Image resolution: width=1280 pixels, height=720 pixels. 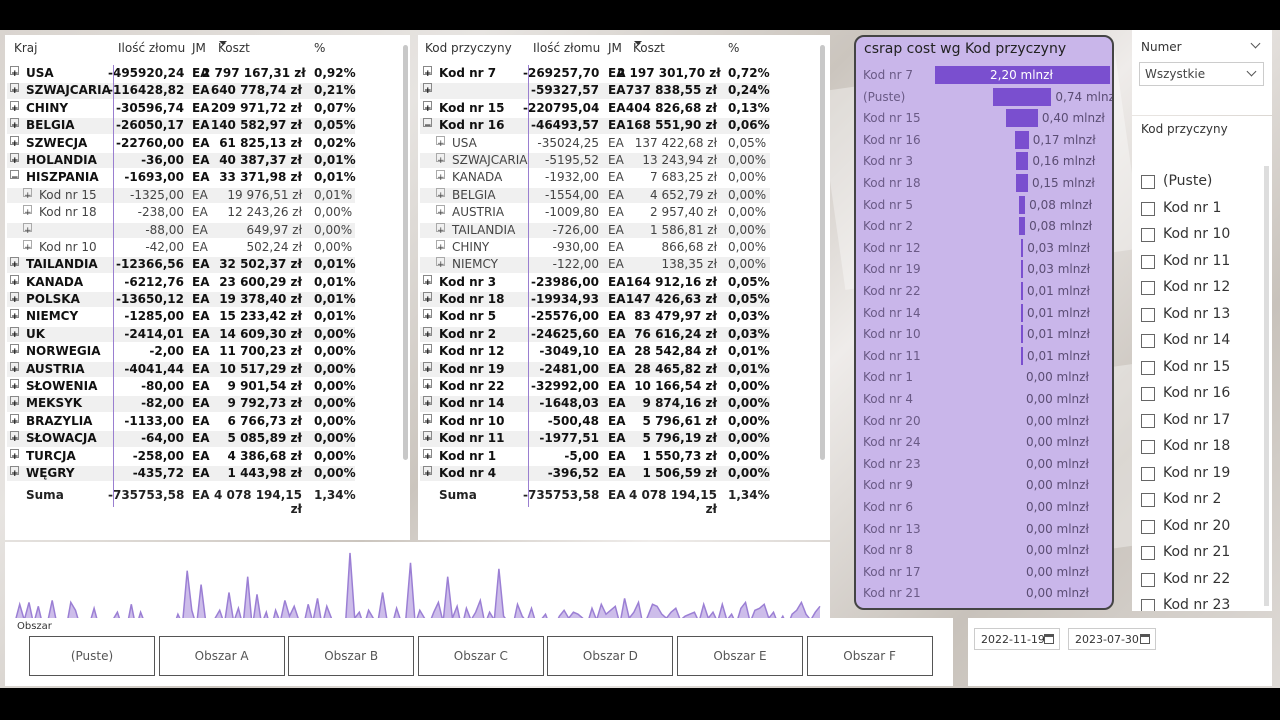 What do you see at coordinates (624, 351) in the screenshot?
I see `table-row: + Kod nr 12 -3049,10 EA 28 542,84 zł 0,01%` at bounding box center [624, 351].